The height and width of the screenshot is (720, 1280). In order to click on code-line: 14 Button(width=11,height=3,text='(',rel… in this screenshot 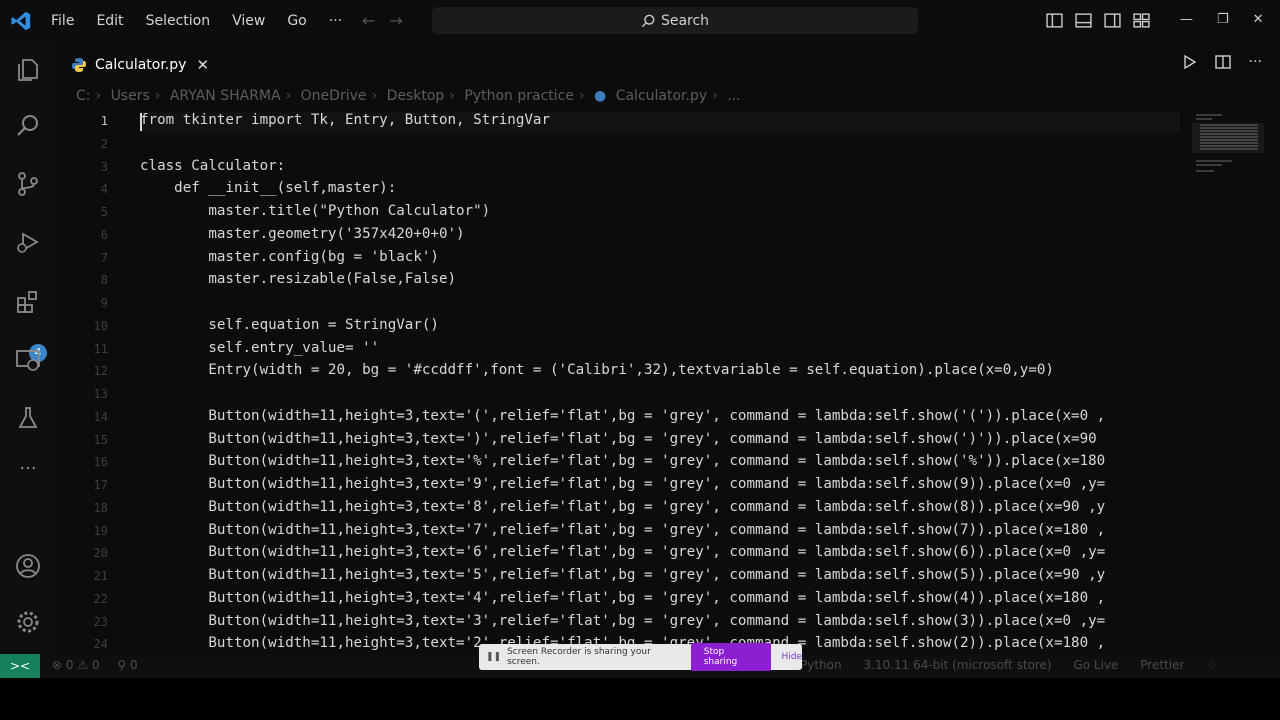, I will do `click(621, 418)`.